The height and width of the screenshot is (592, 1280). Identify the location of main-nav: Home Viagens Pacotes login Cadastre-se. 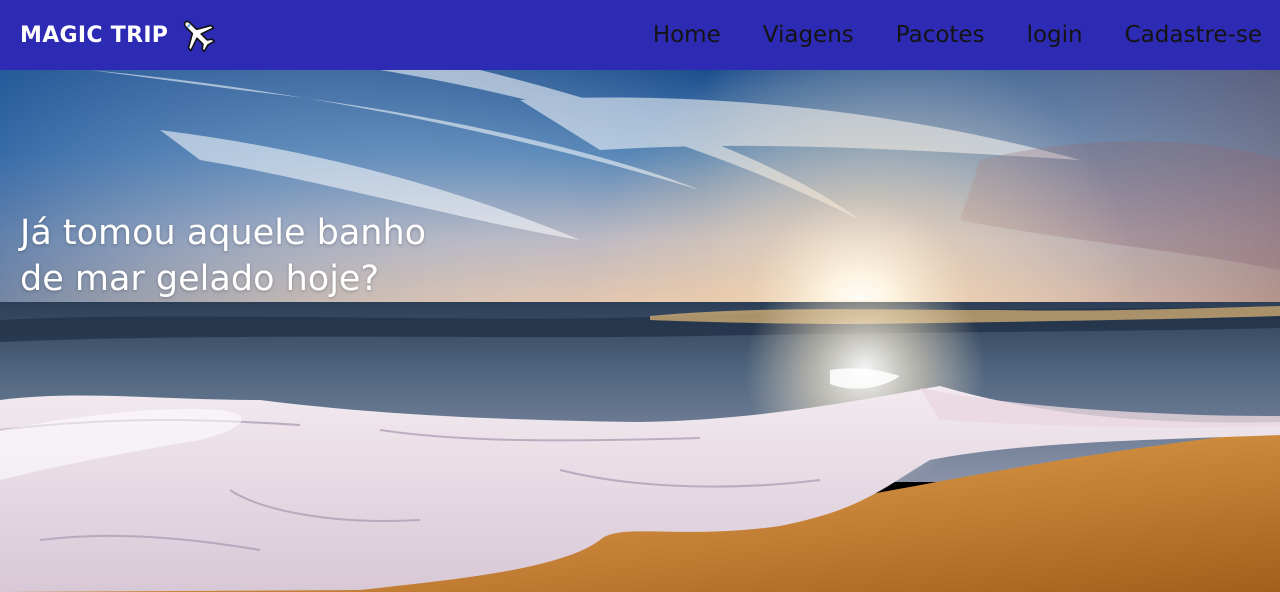
(936, 35).